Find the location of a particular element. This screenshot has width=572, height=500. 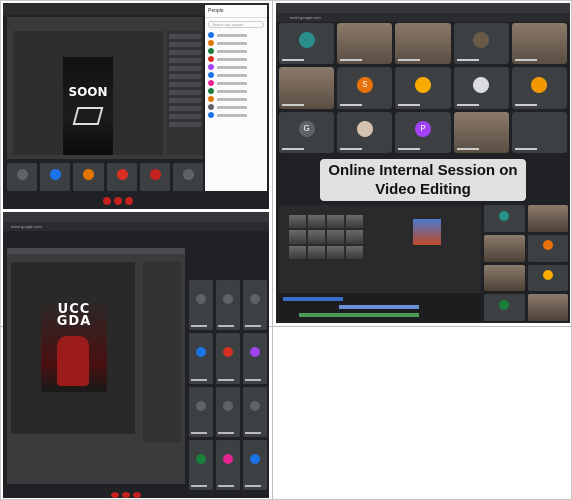

participant-grid: S G P is located at coordinates (423, 88).